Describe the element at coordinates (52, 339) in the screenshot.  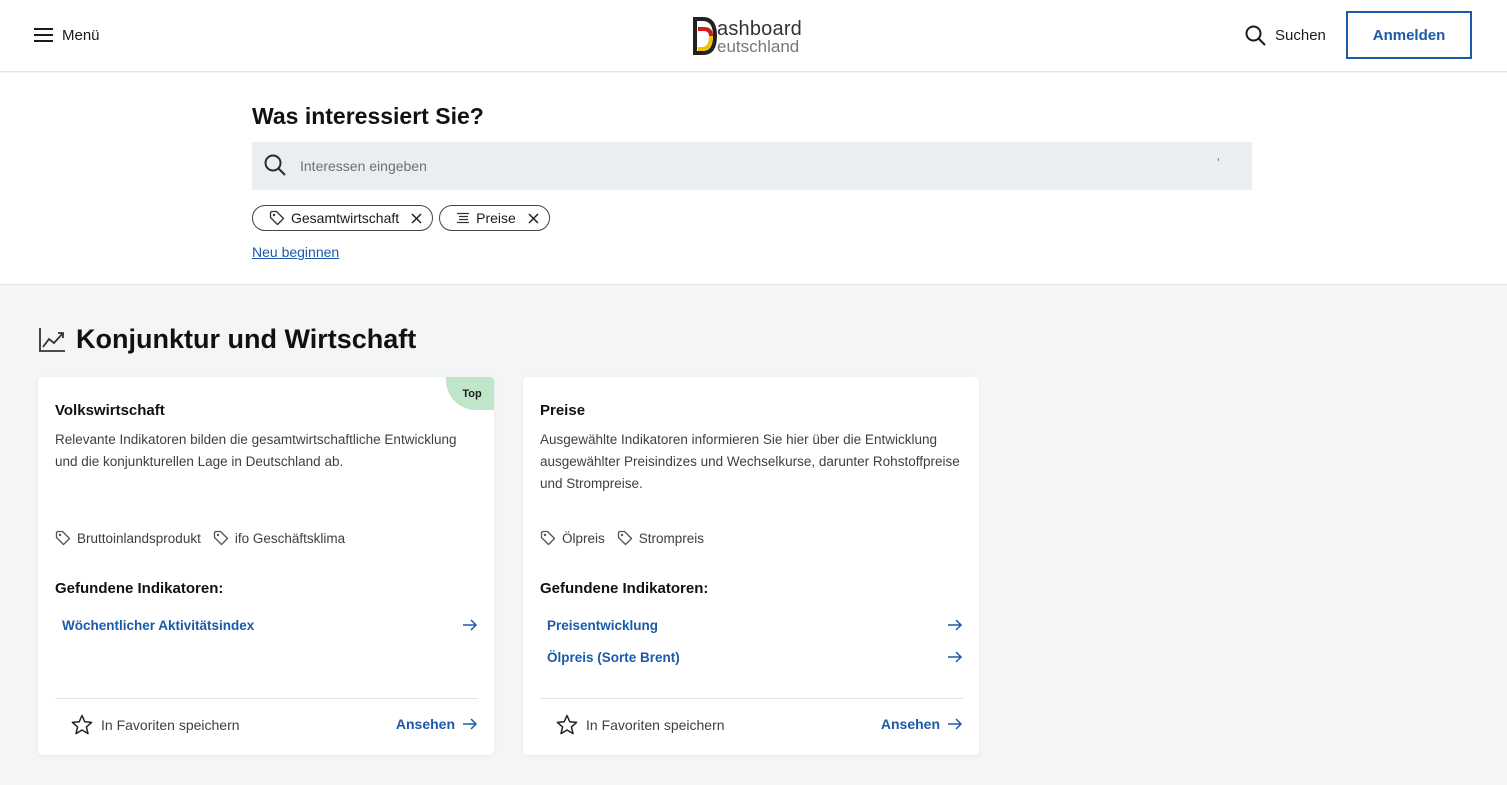
I see `trend-chart-icon` at that location.